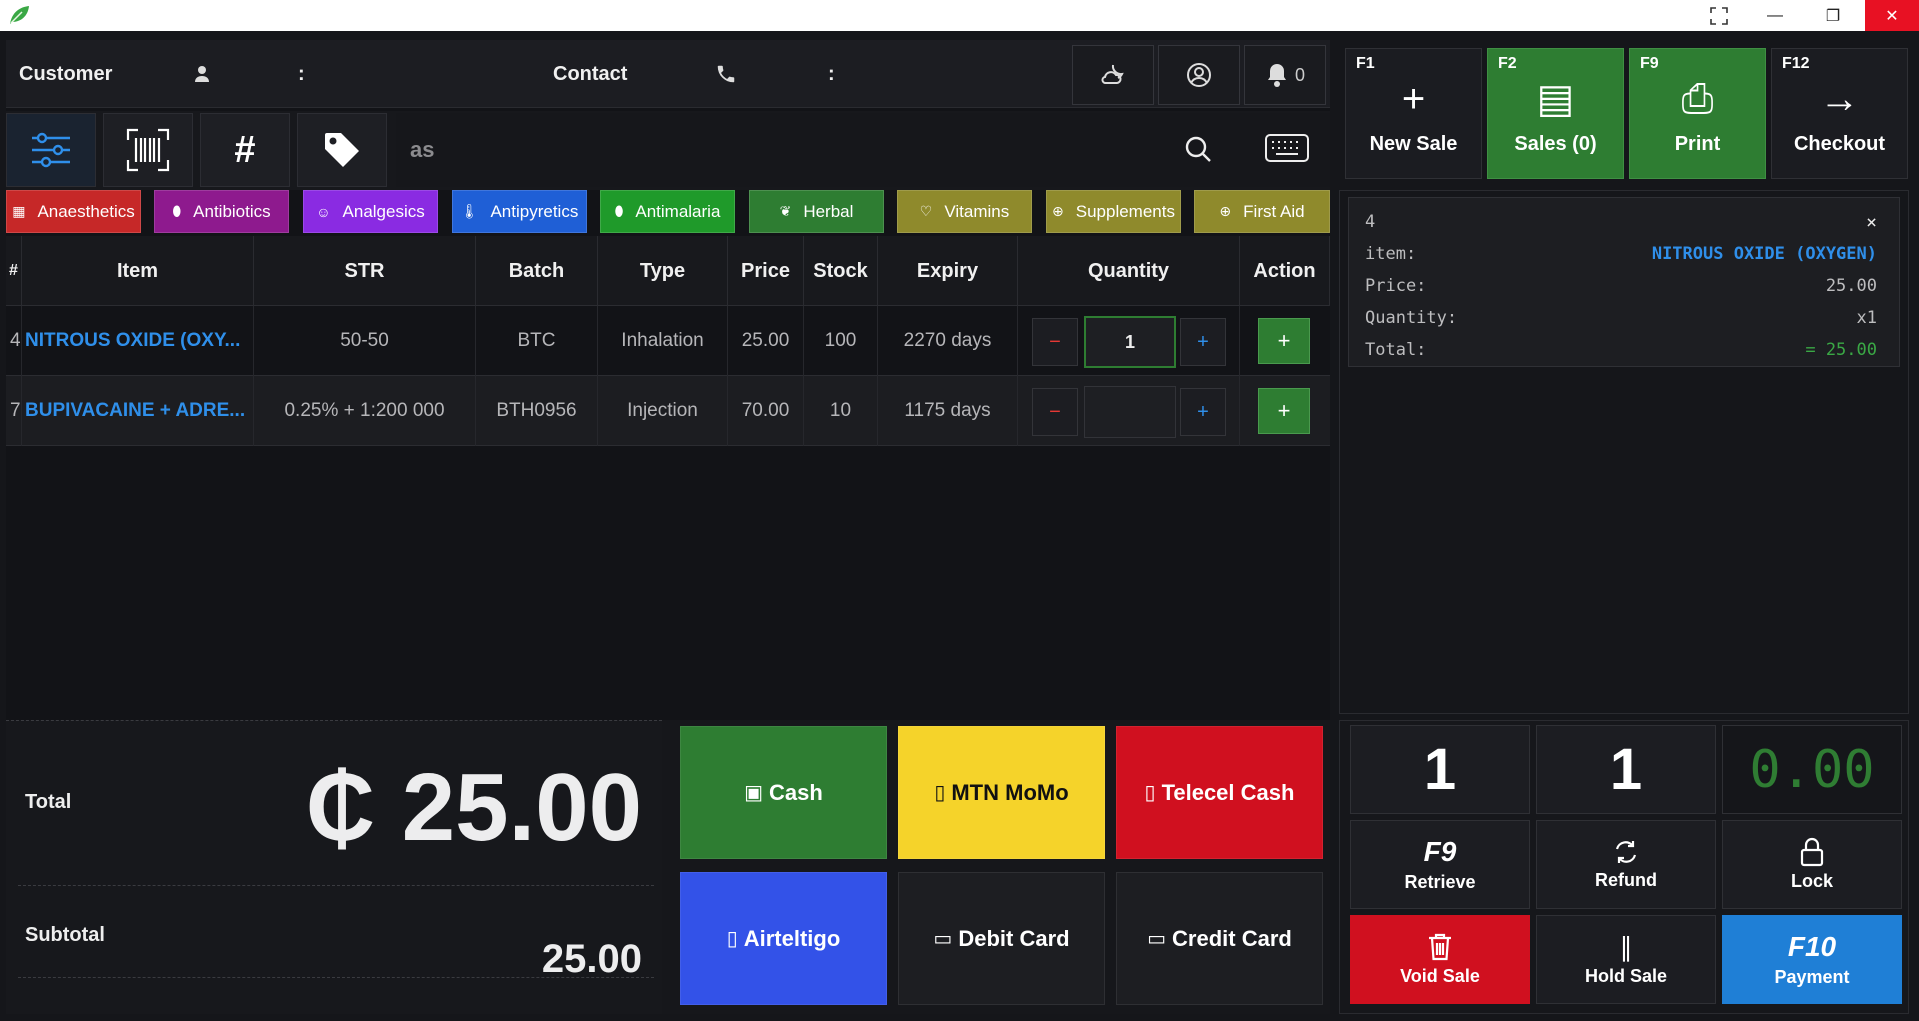 Image resolution: width=1919 pixels, height=1021 pixels. Describe the element at coordinates (1113, 211) in the screenshot. I see `category-chip: ⊕ Supplements` at that location.